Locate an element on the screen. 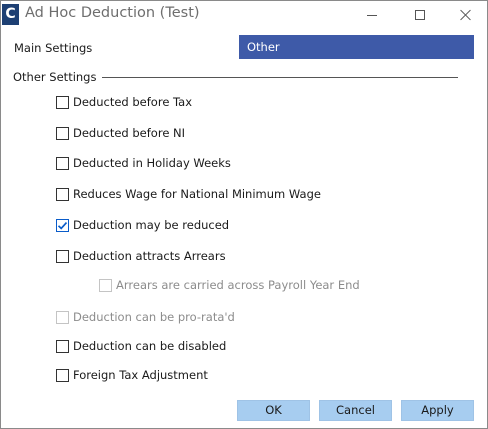 This screenshot has height=429, width=488. deducted-in-holiday-weeks-checkbox: Deducted in Holiday Weeks is located at coordinates (143, 163).